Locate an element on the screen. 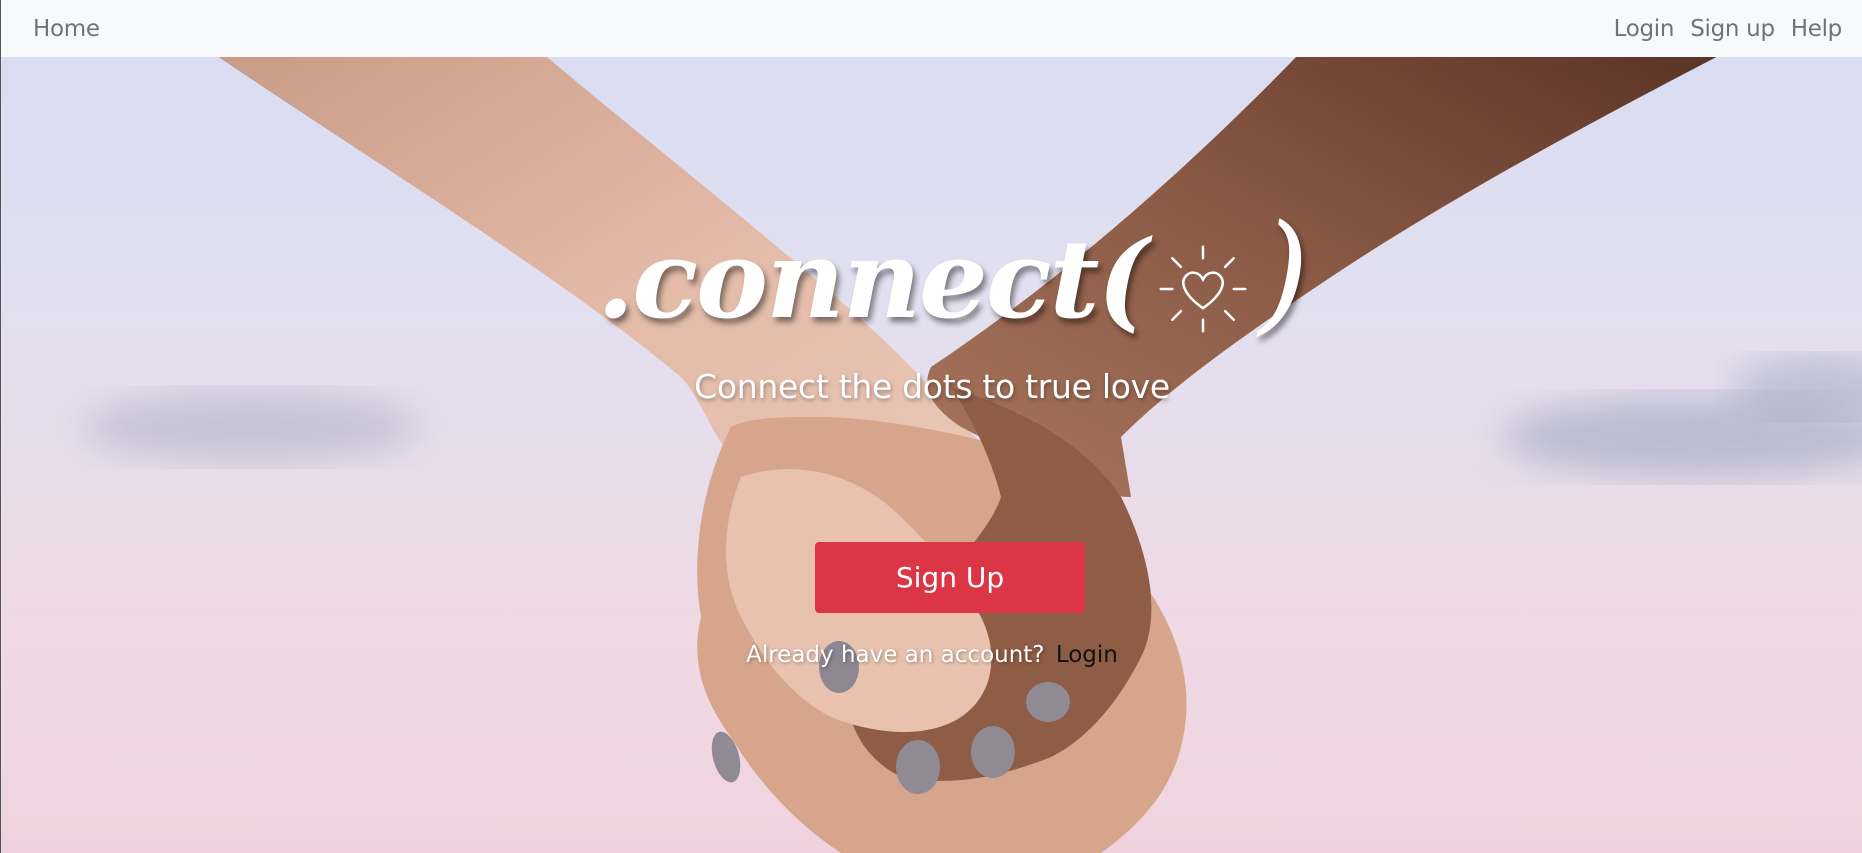 Image resolution: width=1862 pixels, height=853 pixels. nav-home-link: Home is located at coordinates (66, 29).